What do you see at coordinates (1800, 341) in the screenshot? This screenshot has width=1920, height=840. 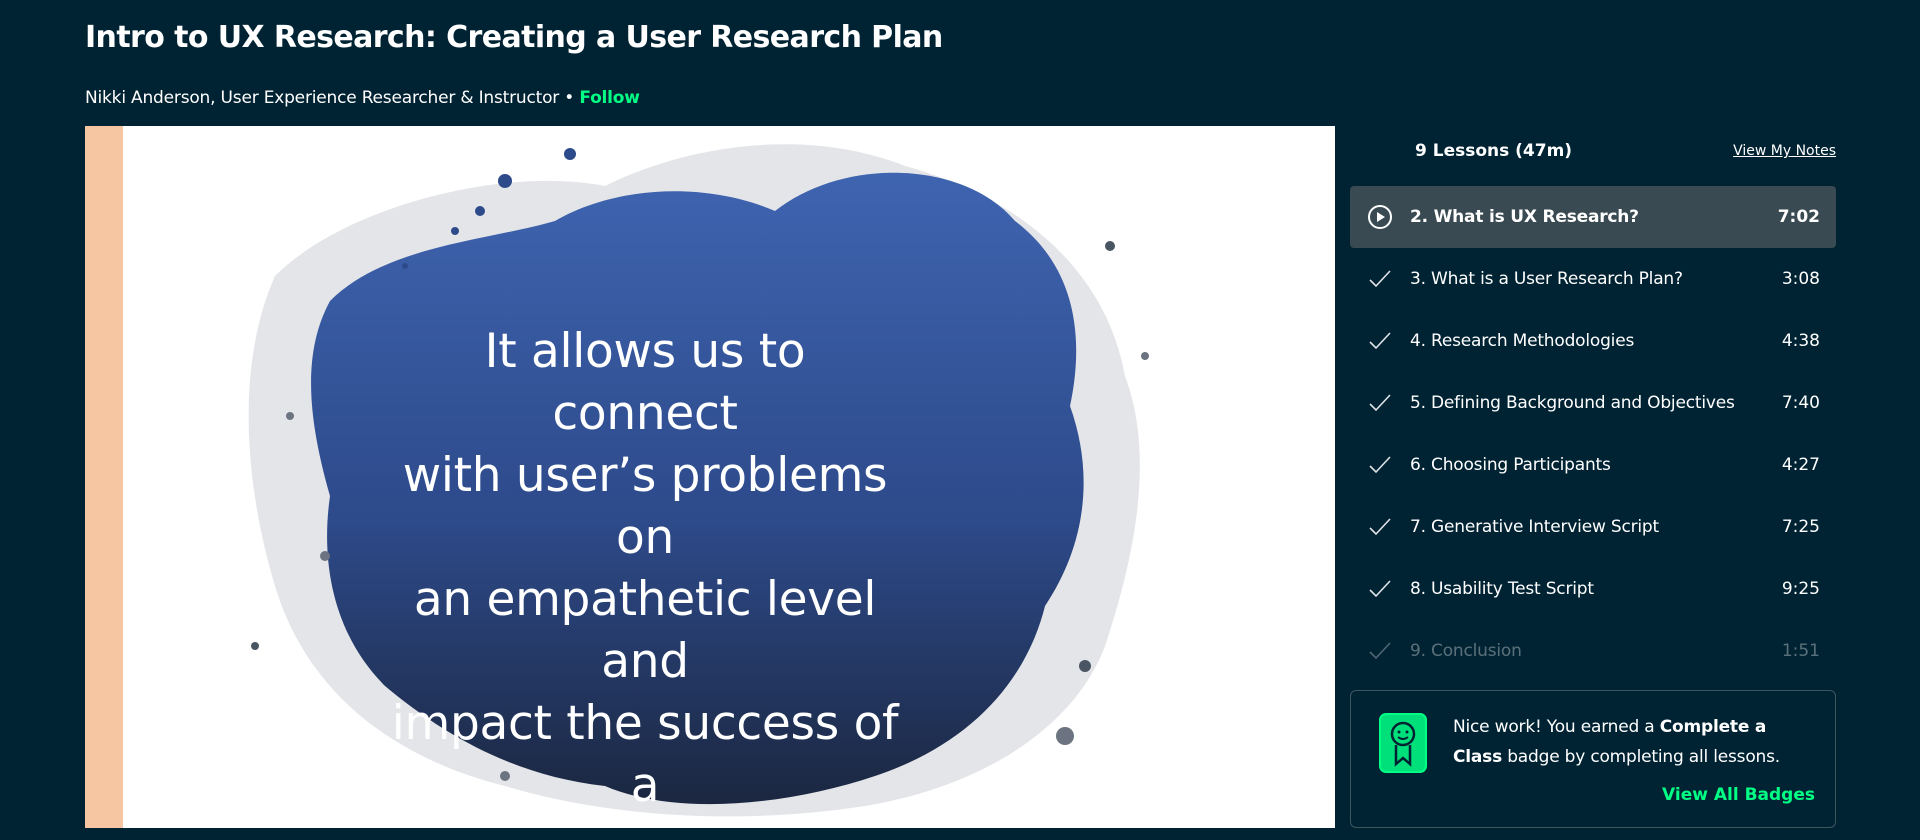 I see `lesson-duration: 4:38` at bounding box center [1800, 341].